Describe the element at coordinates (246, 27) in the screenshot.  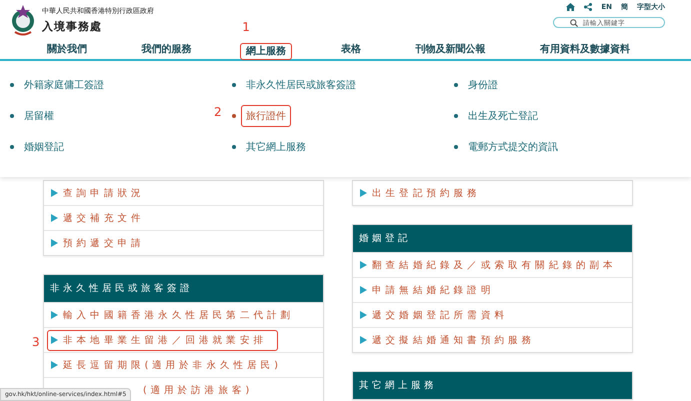
I see `callout-number: 1` at that location.